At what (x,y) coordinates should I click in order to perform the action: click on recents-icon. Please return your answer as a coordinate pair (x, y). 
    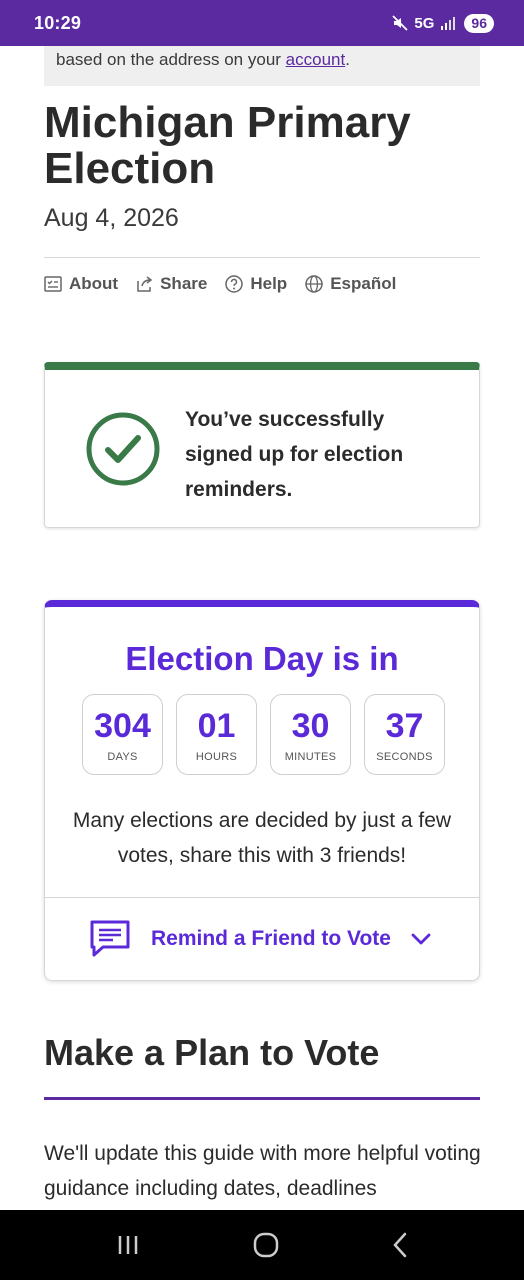
    Looking at the image, I should click on (128, 1245).